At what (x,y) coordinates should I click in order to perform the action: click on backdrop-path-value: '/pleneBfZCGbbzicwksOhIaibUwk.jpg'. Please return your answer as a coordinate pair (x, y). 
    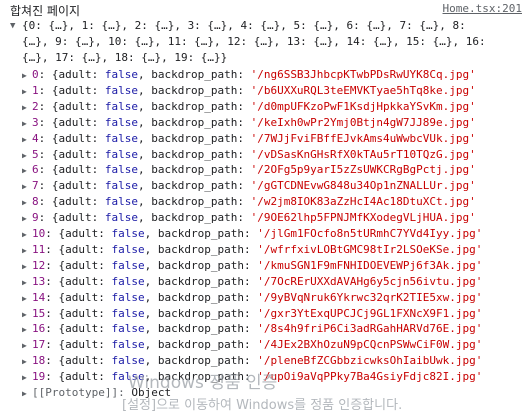
    Looking at the image, I should click on (370, 361).